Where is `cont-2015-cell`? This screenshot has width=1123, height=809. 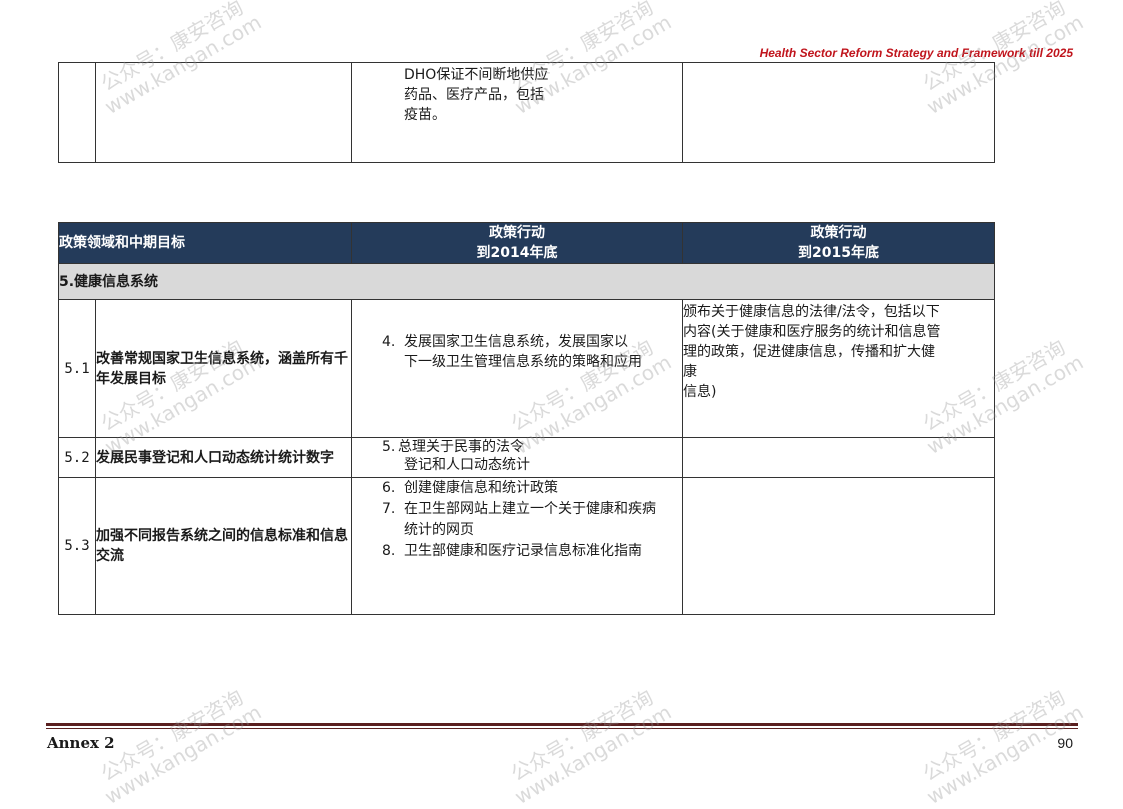 cont-2015-cell is located at coordinates (838, 112).